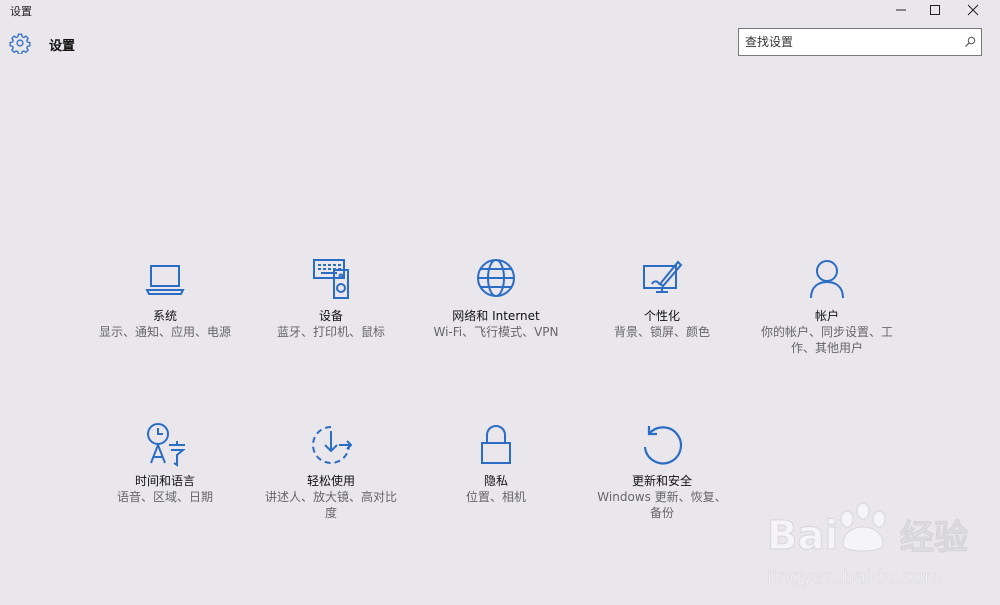 This screenshot has width=1000, height=605. I want to click on tile-description: 你的帐户、同步设置、工作、其他用户, so click(826, 340).